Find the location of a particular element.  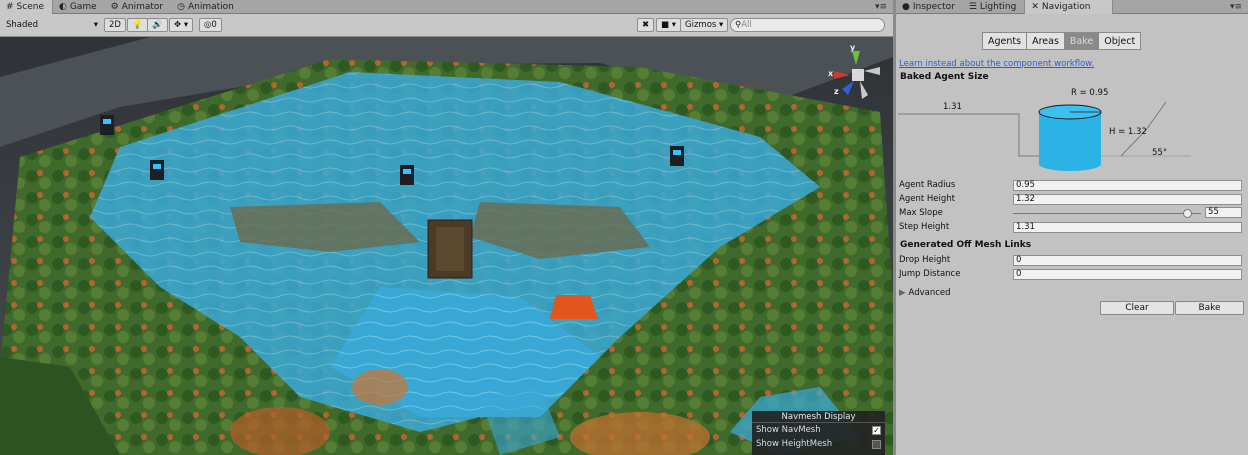

gizmos-dropdown: Gizmos ▾ is located at coordinates (704, 25).